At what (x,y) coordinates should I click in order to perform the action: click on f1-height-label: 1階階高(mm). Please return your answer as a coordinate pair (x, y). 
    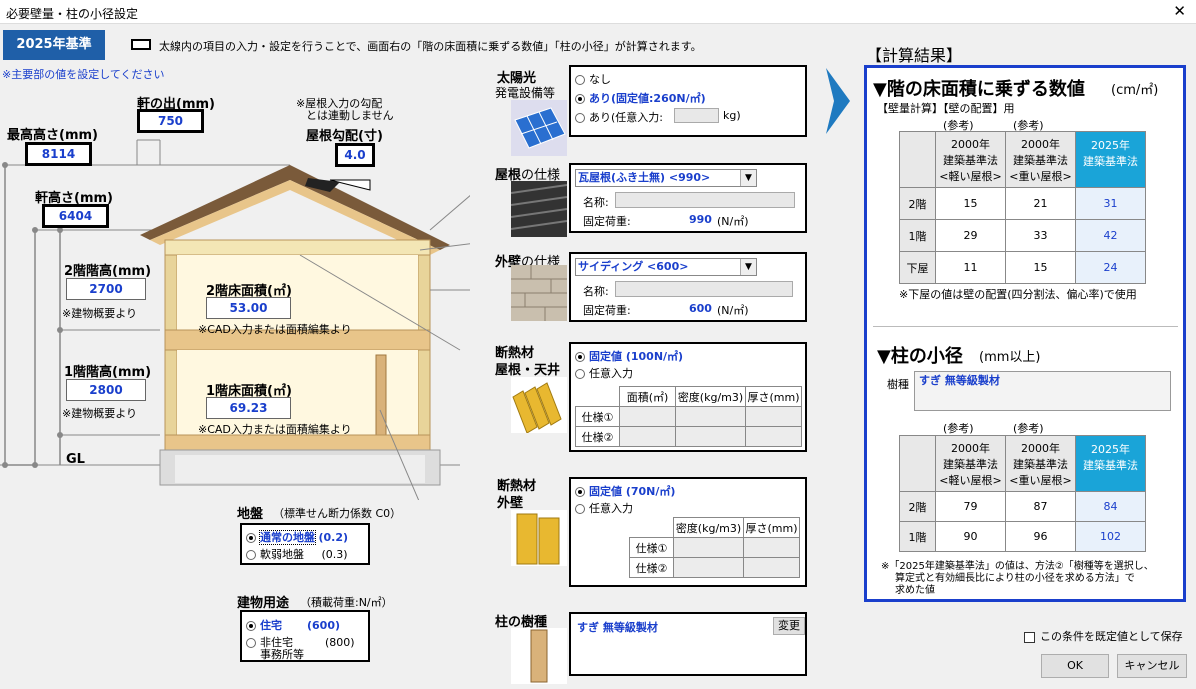
    Looking at the image, I should click on (108, 372).